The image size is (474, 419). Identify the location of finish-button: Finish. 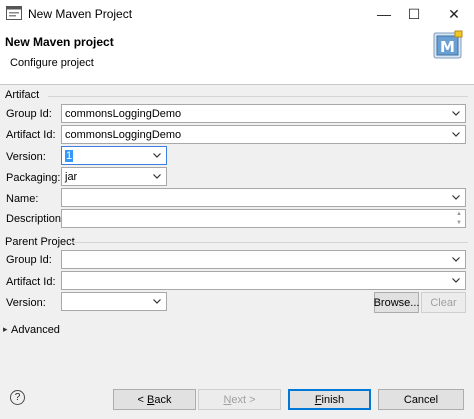
(329, 399).